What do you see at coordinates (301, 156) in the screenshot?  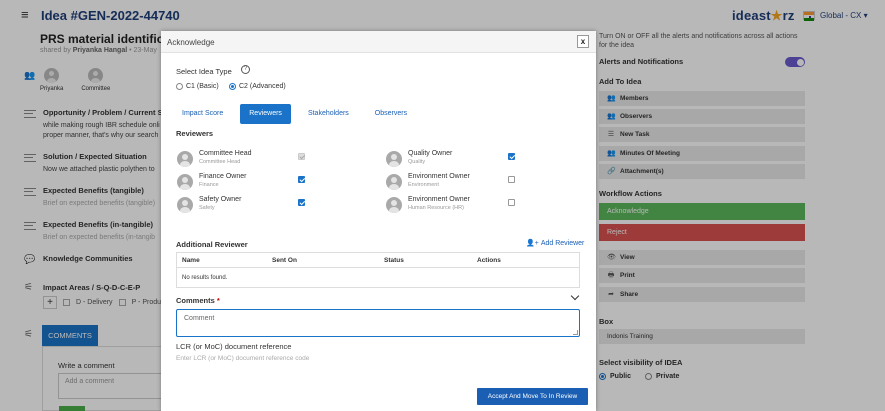 I see `committee-head-checkbox` at bounding box center [301, 156].